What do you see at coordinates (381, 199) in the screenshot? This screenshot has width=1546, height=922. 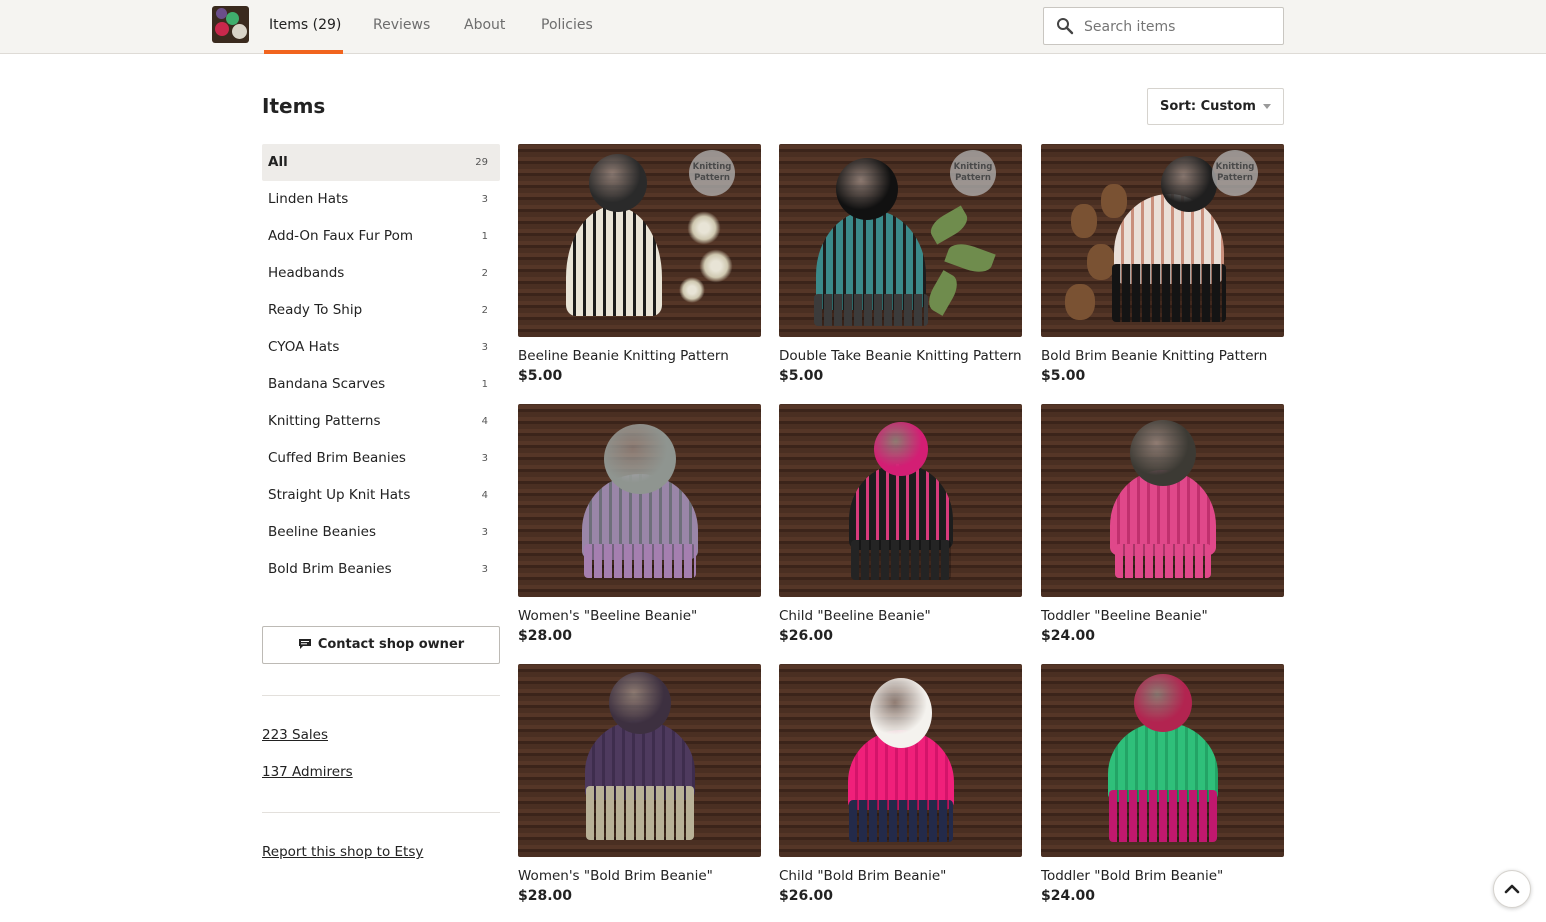 I see `sidebar-item-linden-hats: Linden Hats 3` at bounding box center [381, 199].